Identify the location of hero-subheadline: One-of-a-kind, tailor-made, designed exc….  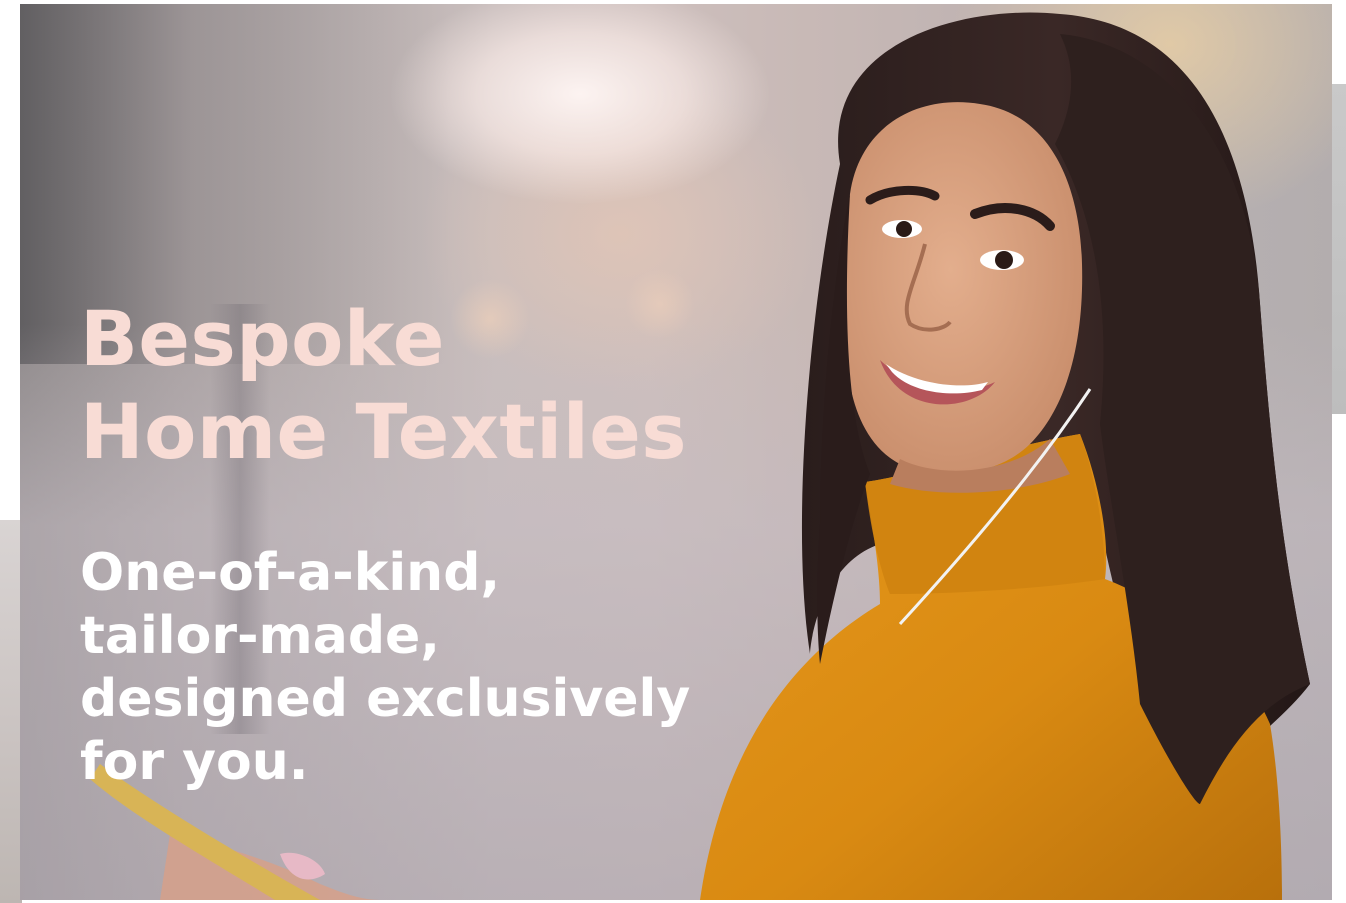
(400, 668).